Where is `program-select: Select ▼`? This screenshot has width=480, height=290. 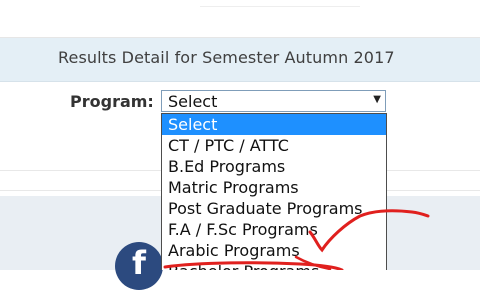
program-select: Select ▼ is located at coordinates (273, 101).